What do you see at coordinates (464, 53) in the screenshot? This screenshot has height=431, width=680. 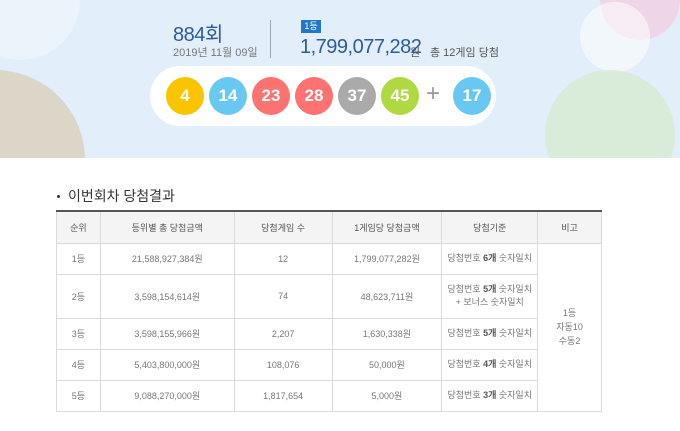 I see `first-prize-games: 총 12게임 당첨` at bounding box center [464, 53].